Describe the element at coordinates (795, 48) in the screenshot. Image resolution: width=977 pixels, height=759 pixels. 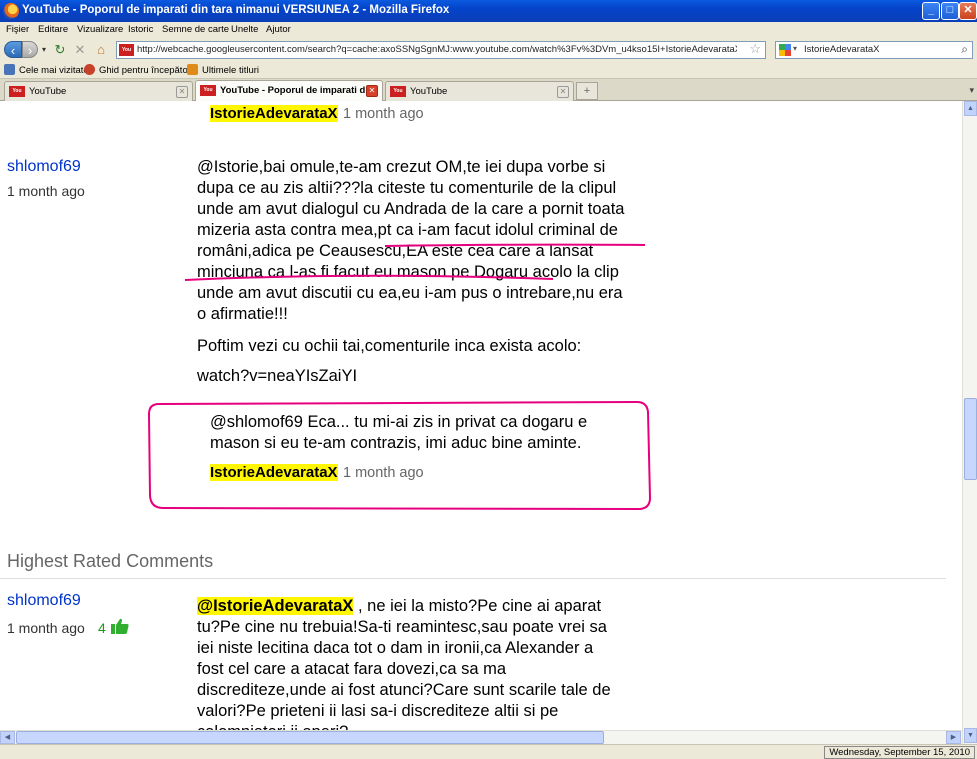
I see `engine-dropdown-icon: ▾` at that location.